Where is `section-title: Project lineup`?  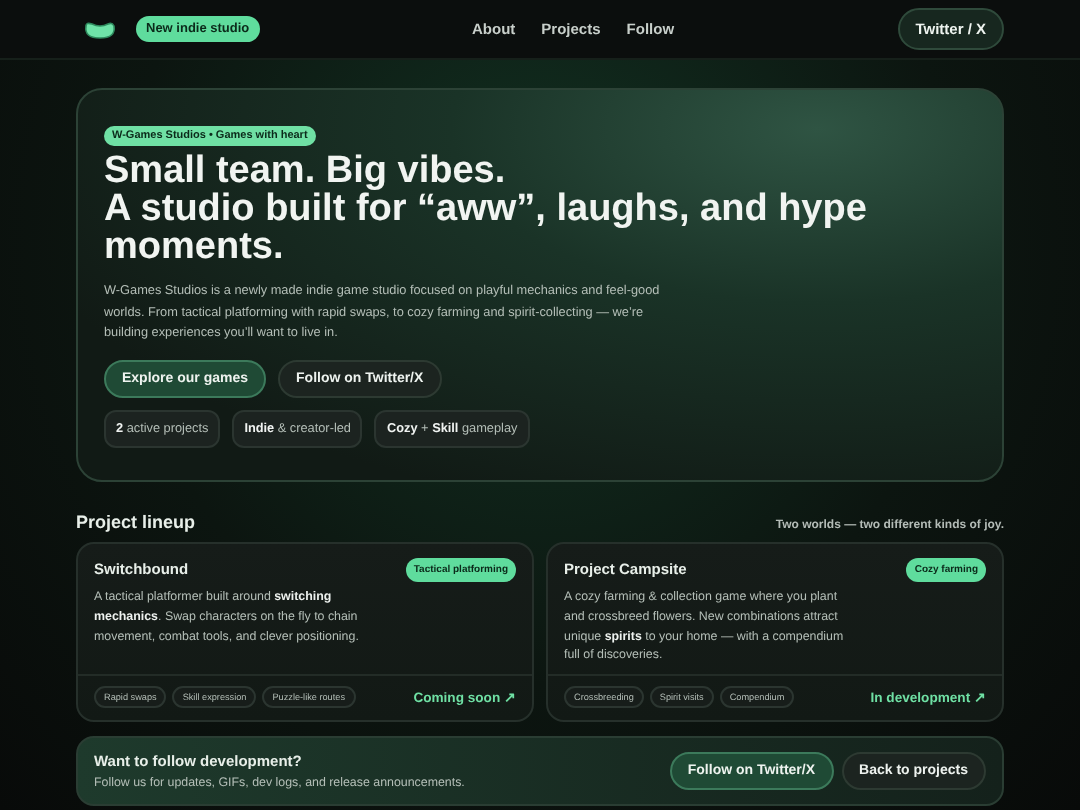 section-title: Project lineup is located at coordinates (136, 521).